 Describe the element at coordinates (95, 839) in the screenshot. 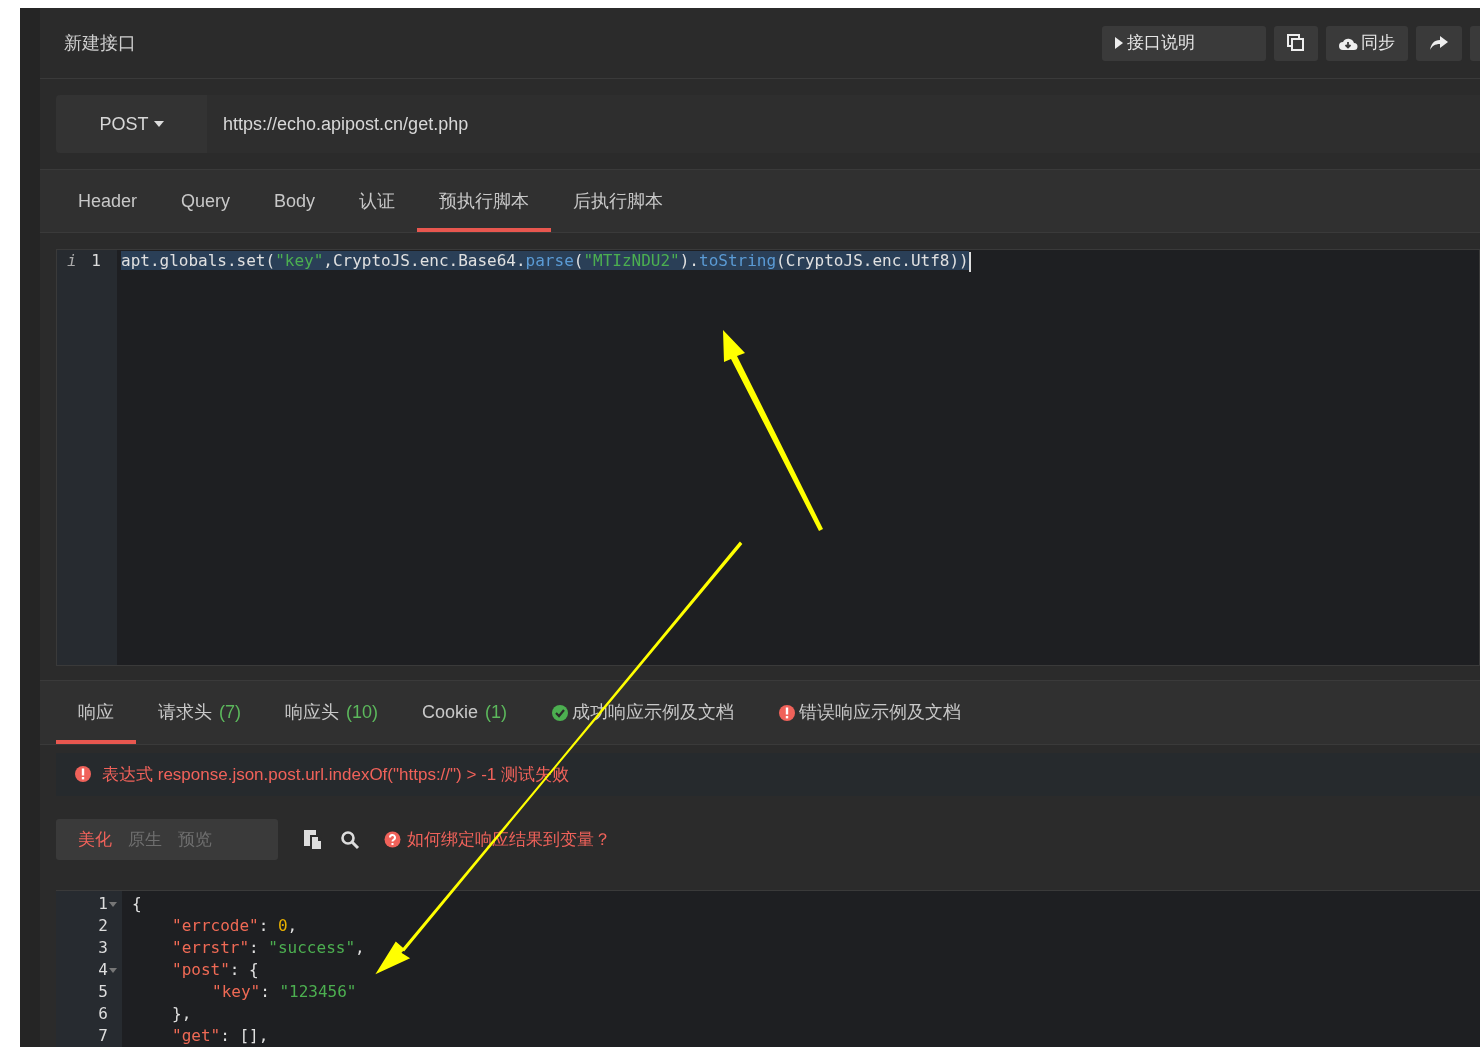

I see `view-mode-tab: 美化` at that location.